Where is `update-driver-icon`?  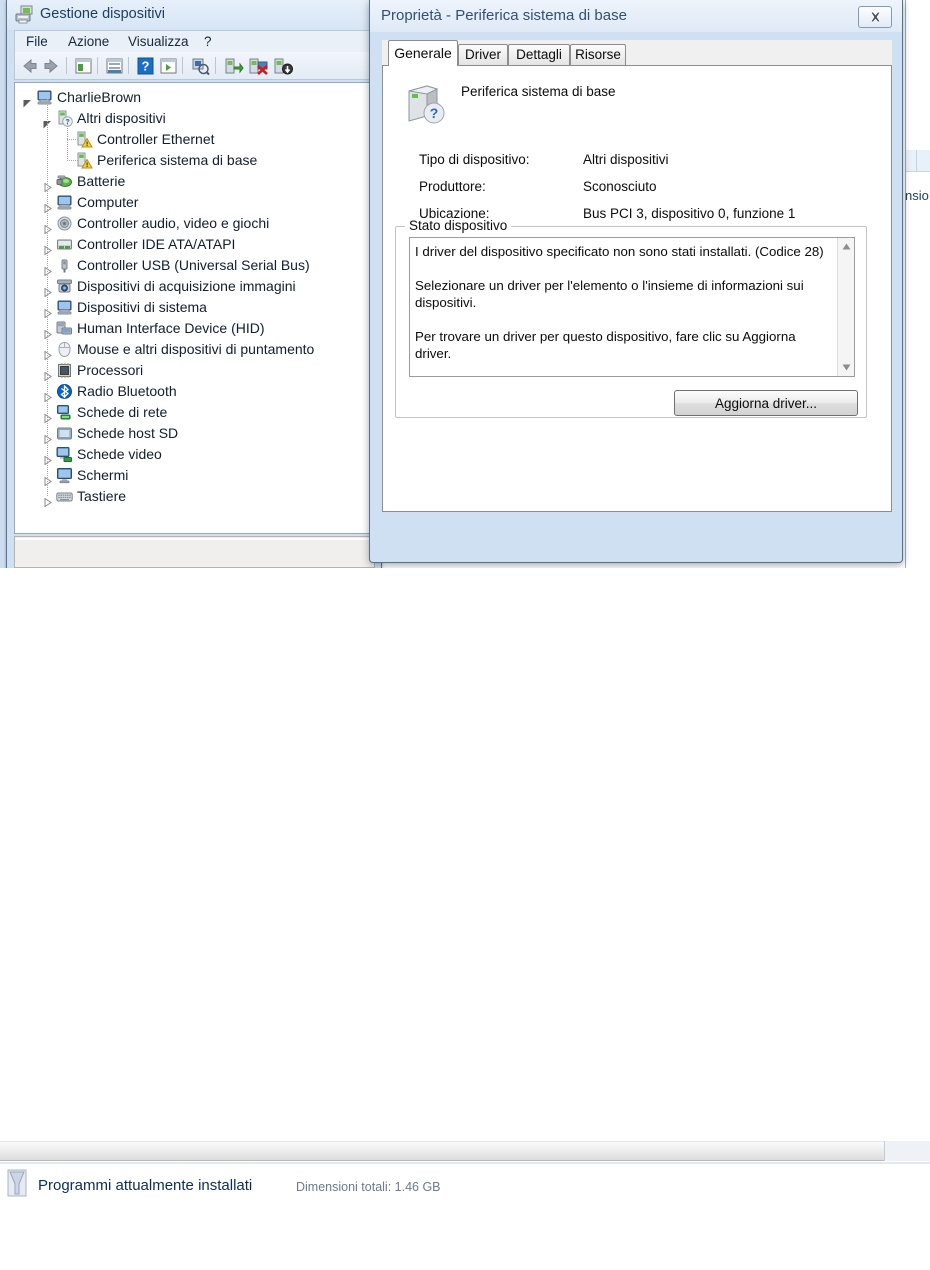 update-driver-icon is located at coordinates (233, 66).